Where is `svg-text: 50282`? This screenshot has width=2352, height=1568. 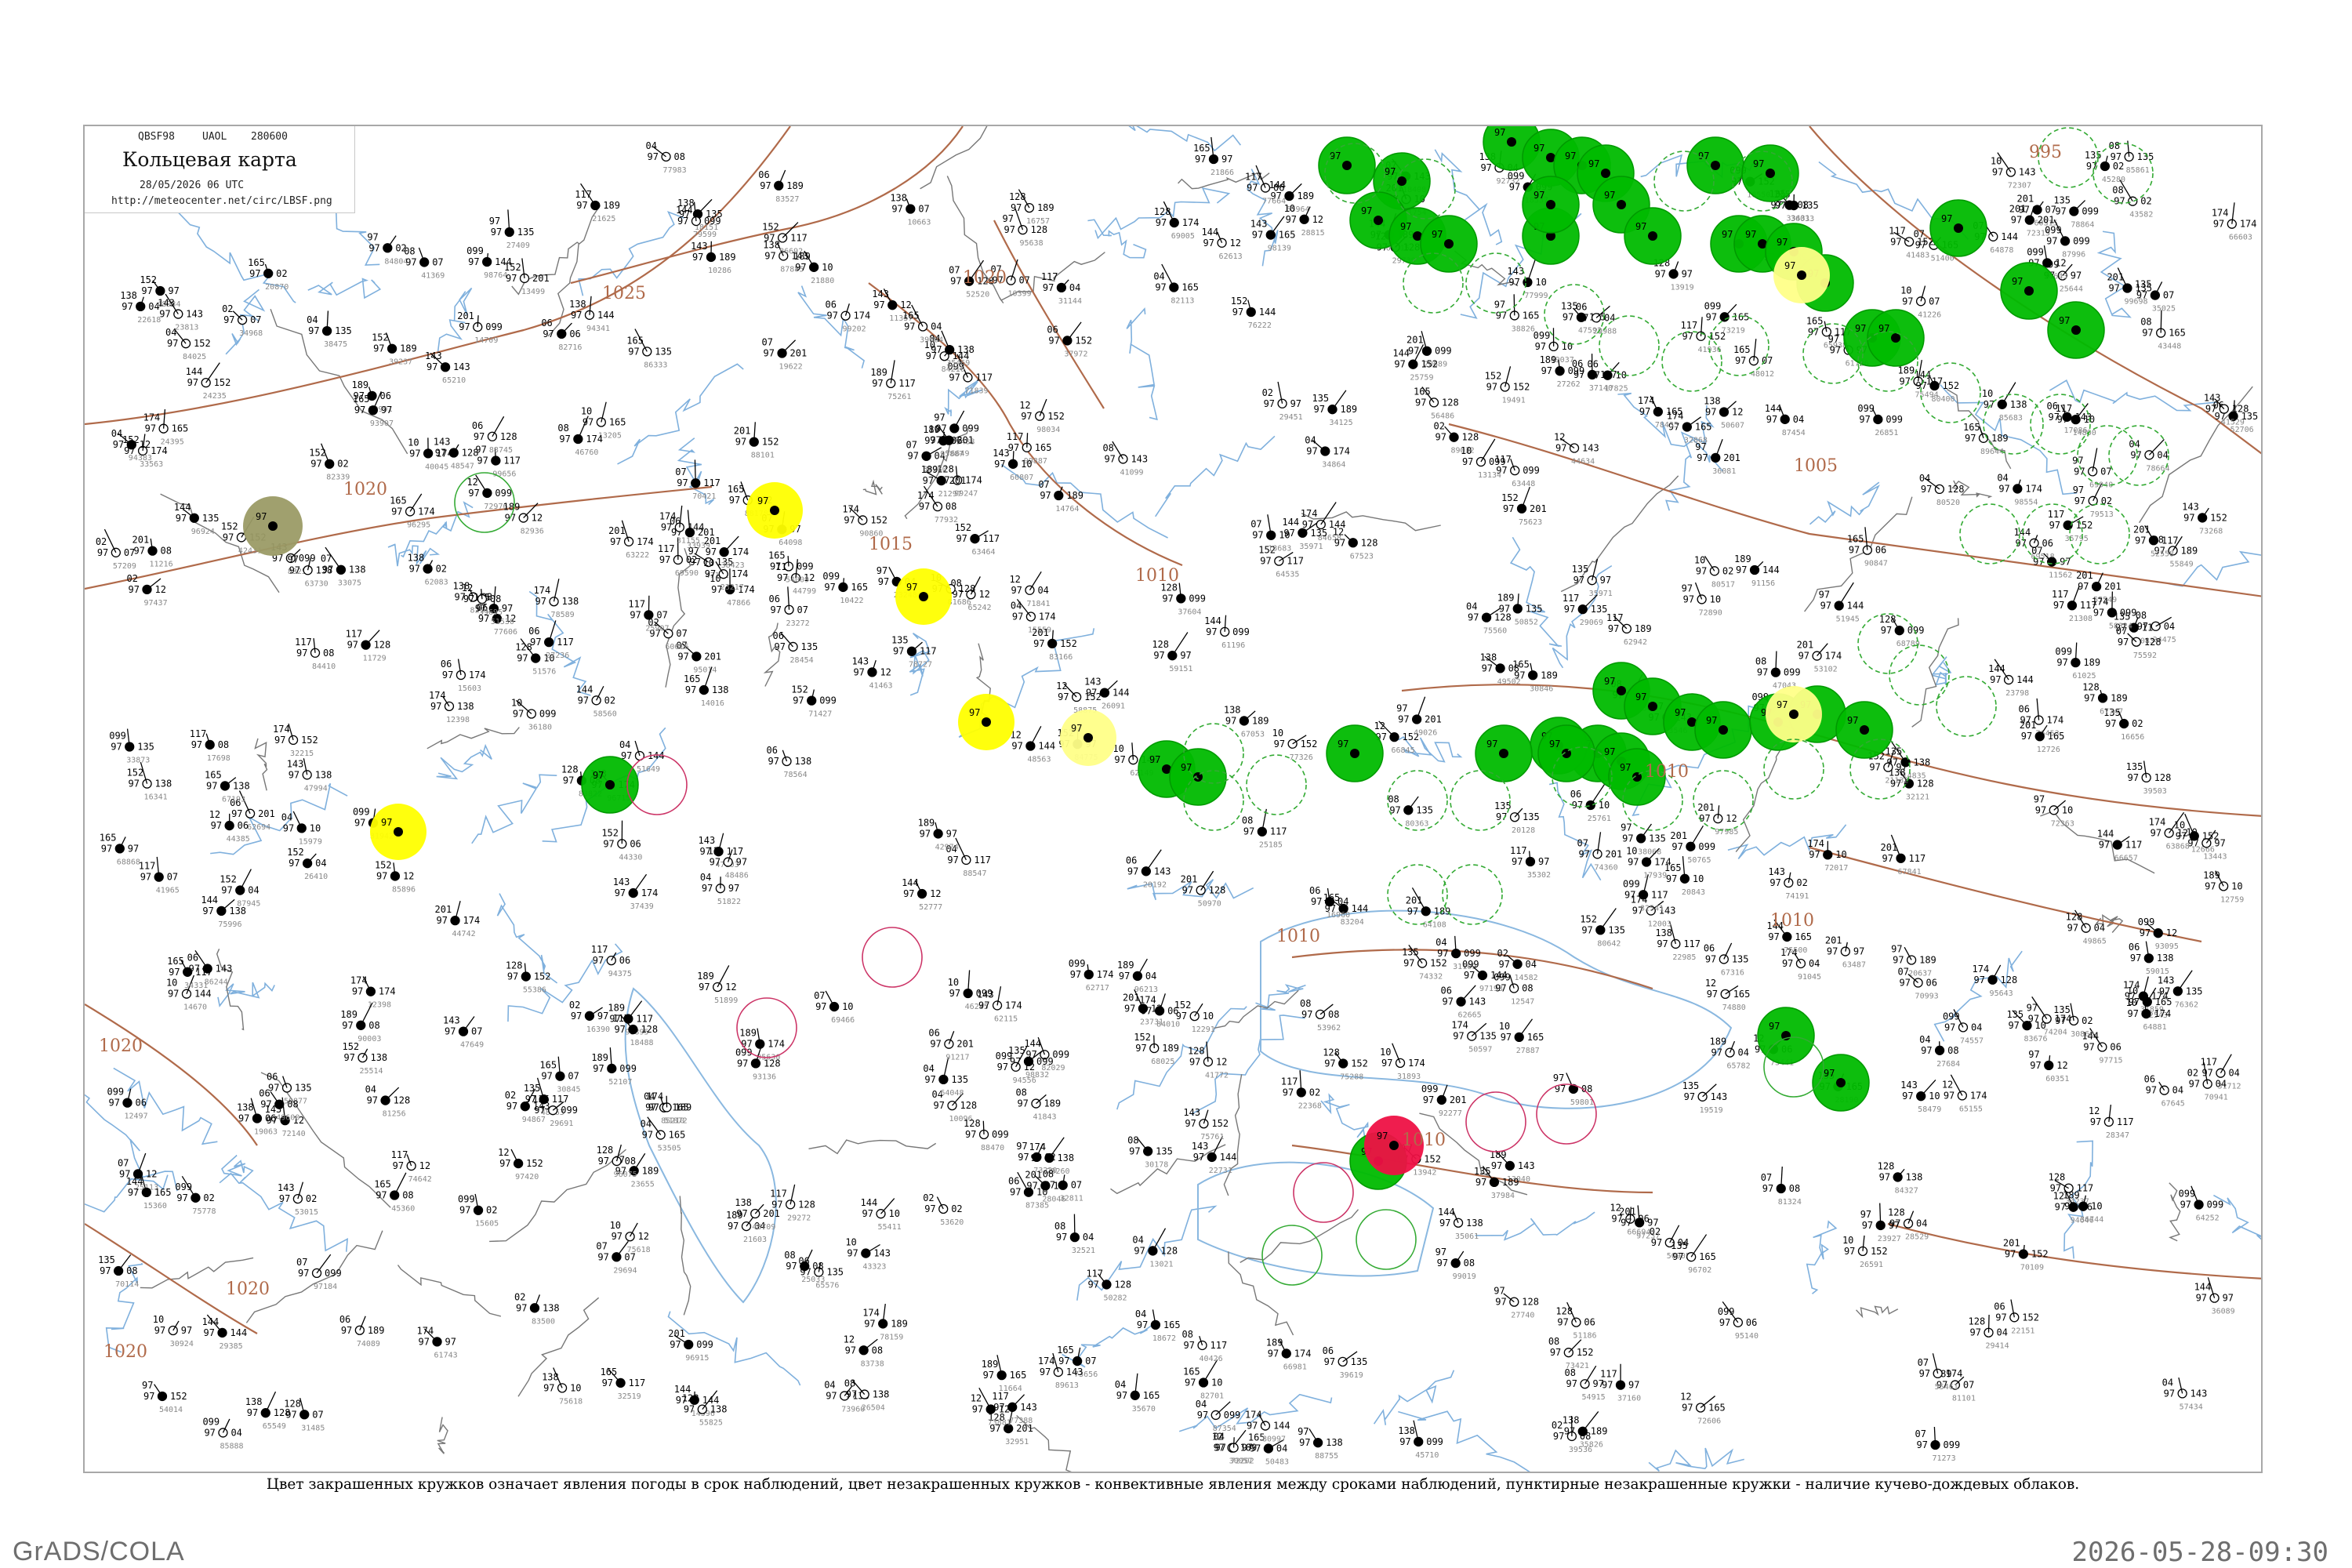
svg-text: 50282 is located at coordinates (1115, 1298).